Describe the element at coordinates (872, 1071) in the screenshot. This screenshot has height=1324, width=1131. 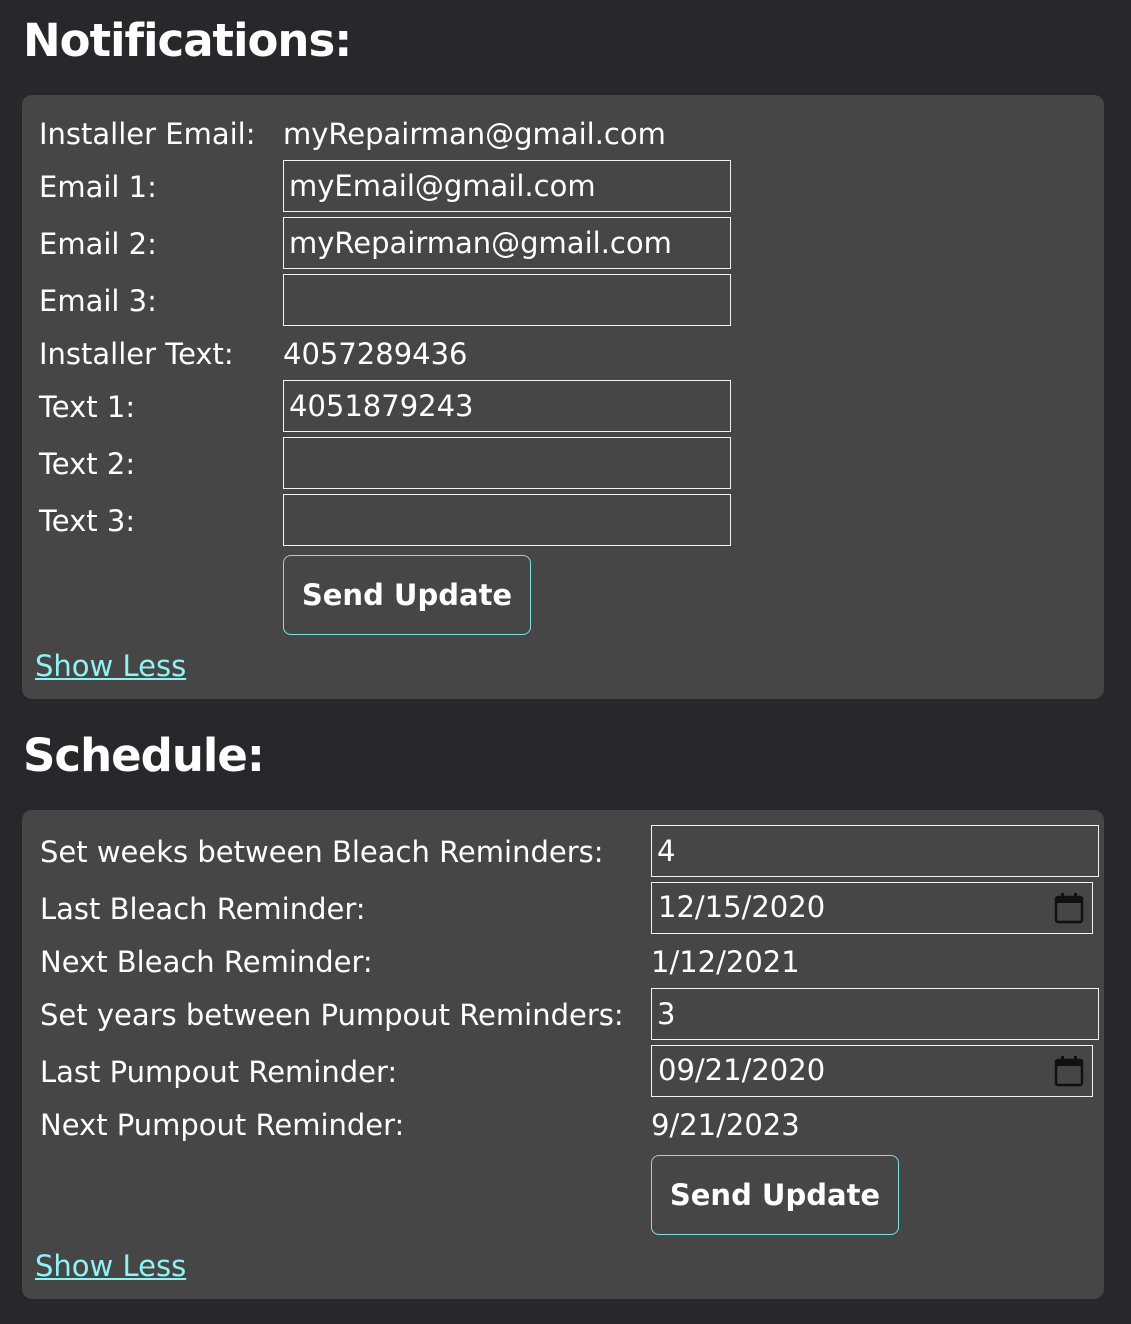
I see `last-pumpout-date-field: 09/21/2020` at that location.